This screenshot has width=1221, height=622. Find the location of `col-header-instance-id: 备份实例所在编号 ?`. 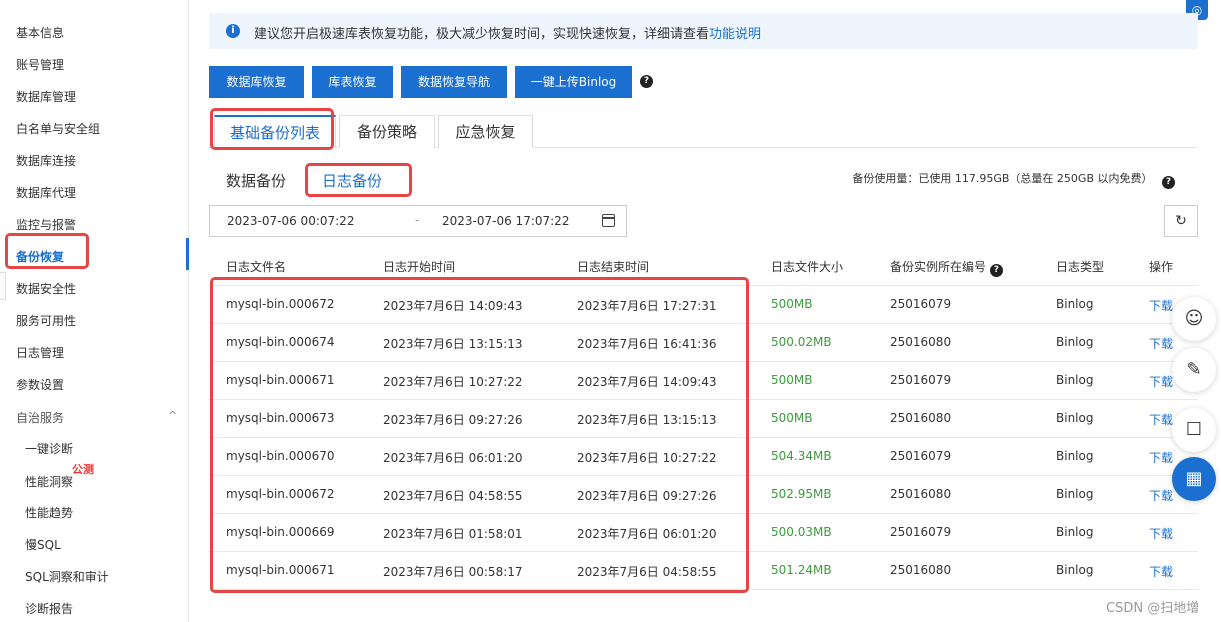

col-header-instance-id: 备份实例所在编号 ? is located at coordinates (946, 267).